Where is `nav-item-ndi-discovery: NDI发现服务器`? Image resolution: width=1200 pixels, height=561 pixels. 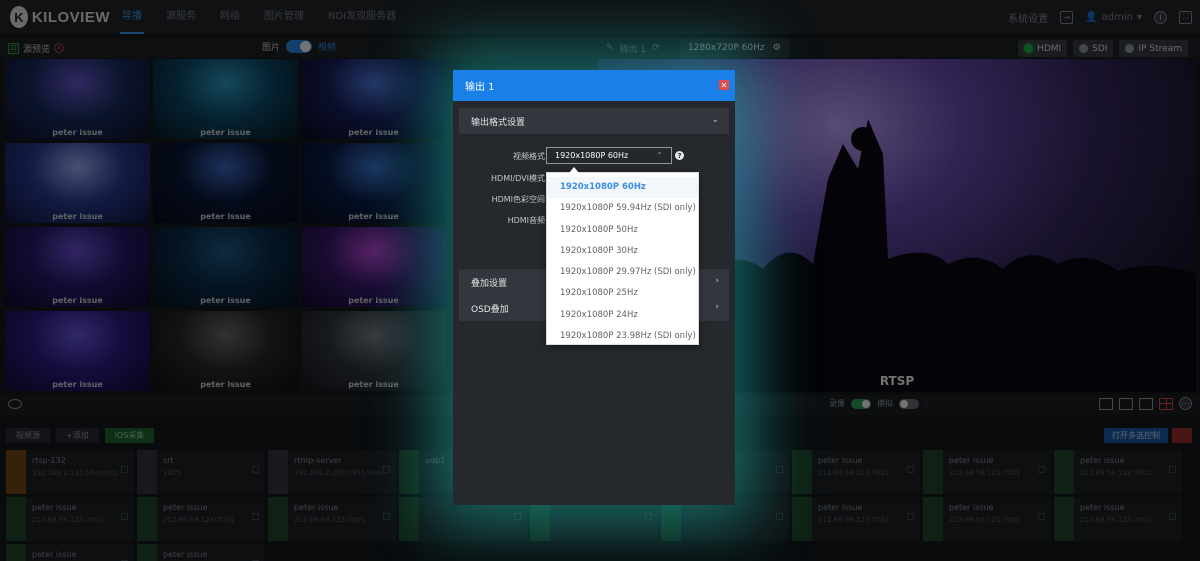
nav-item-ndi-discovery: NDI发现服务器 is located at coordinates (362, 17).